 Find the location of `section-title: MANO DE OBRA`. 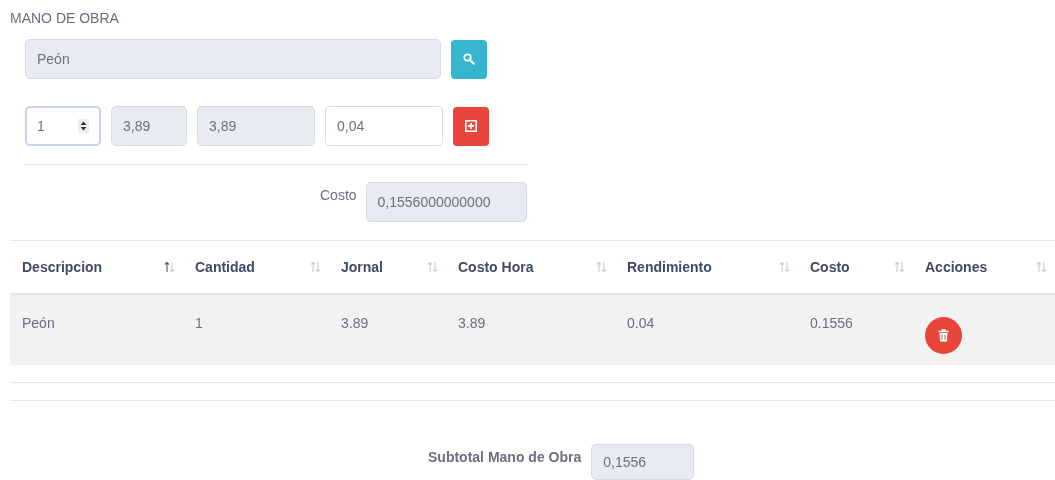

section-title: MANO DE OBRA is located at coordinates (65, 18).